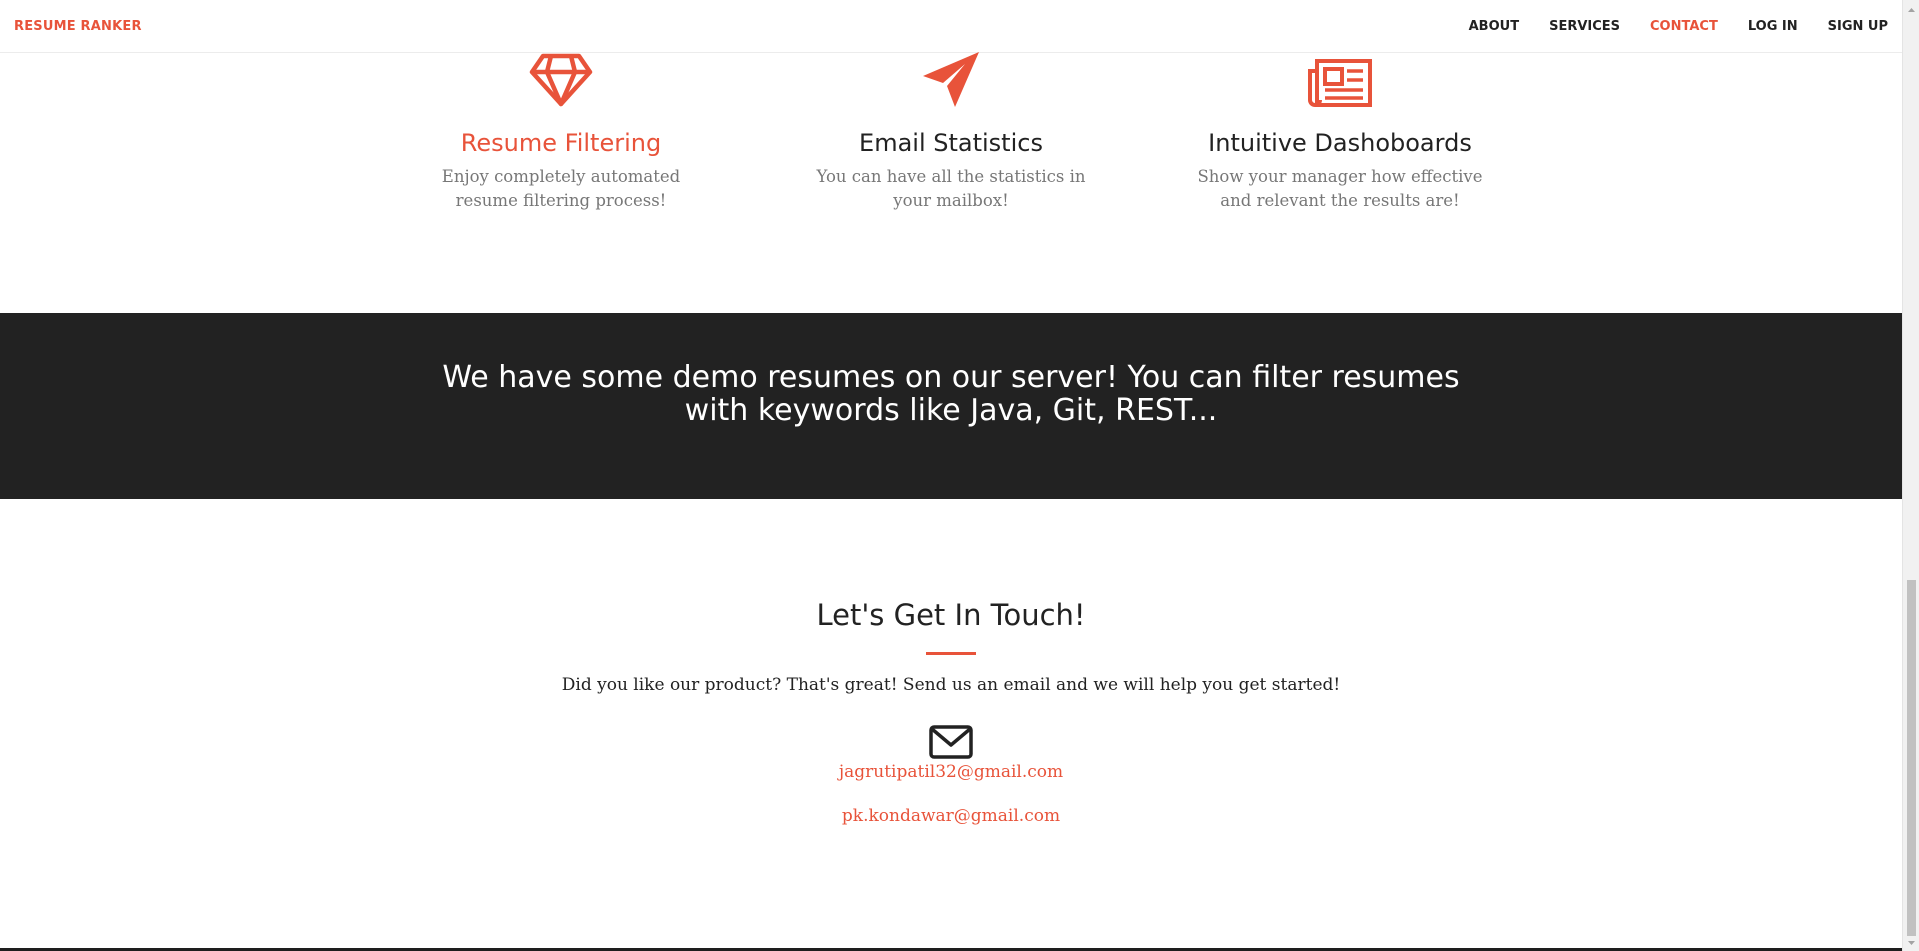 This screenshot has height=951, width=1919. I want to click on scroll-up-arrow-icon, so click(1911, 9).